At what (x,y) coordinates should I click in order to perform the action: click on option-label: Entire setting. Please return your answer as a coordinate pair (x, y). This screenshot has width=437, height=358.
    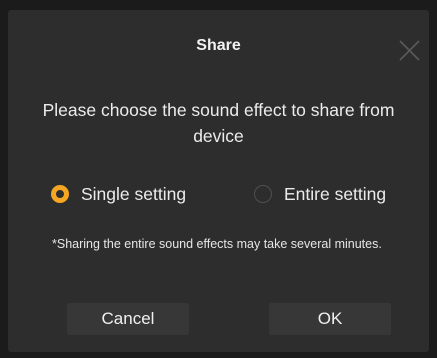
    Looking at the image, I should click on (335, 193).